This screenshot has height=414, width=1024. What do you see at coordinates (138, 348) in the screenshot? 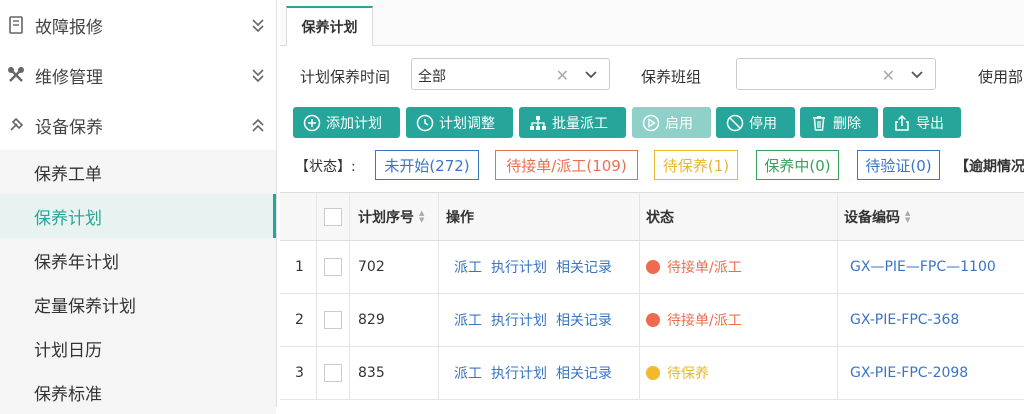
I see `sidebar-item-plan-calendar: 计划日历` at bounding box center [138, 348].